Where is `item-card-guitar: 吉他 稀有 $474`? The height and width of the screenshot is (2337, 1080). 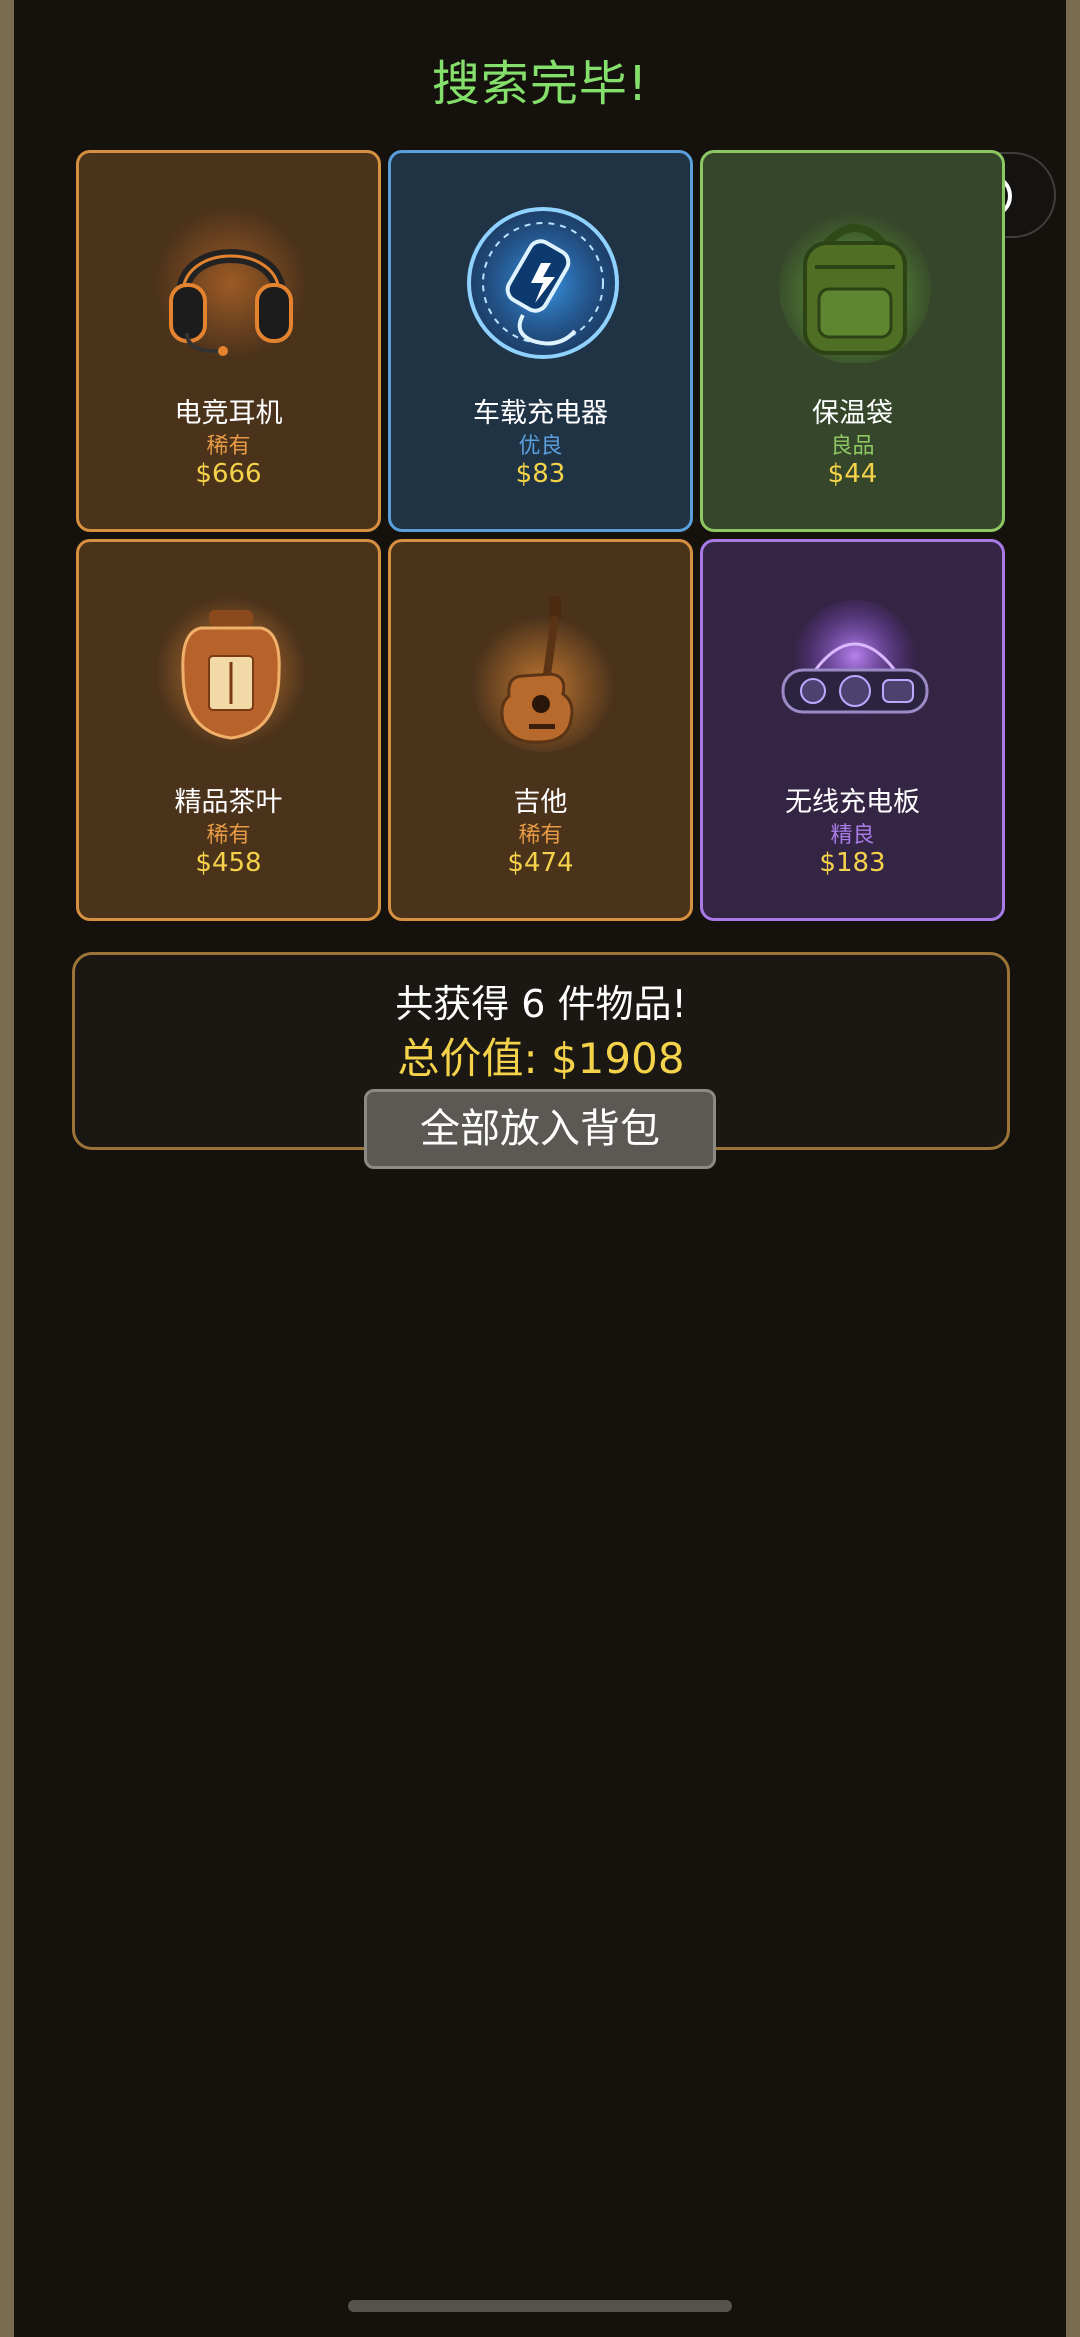
item-card-guitar: 吉他 稀有 $474 is located at coordinates (540, 730).